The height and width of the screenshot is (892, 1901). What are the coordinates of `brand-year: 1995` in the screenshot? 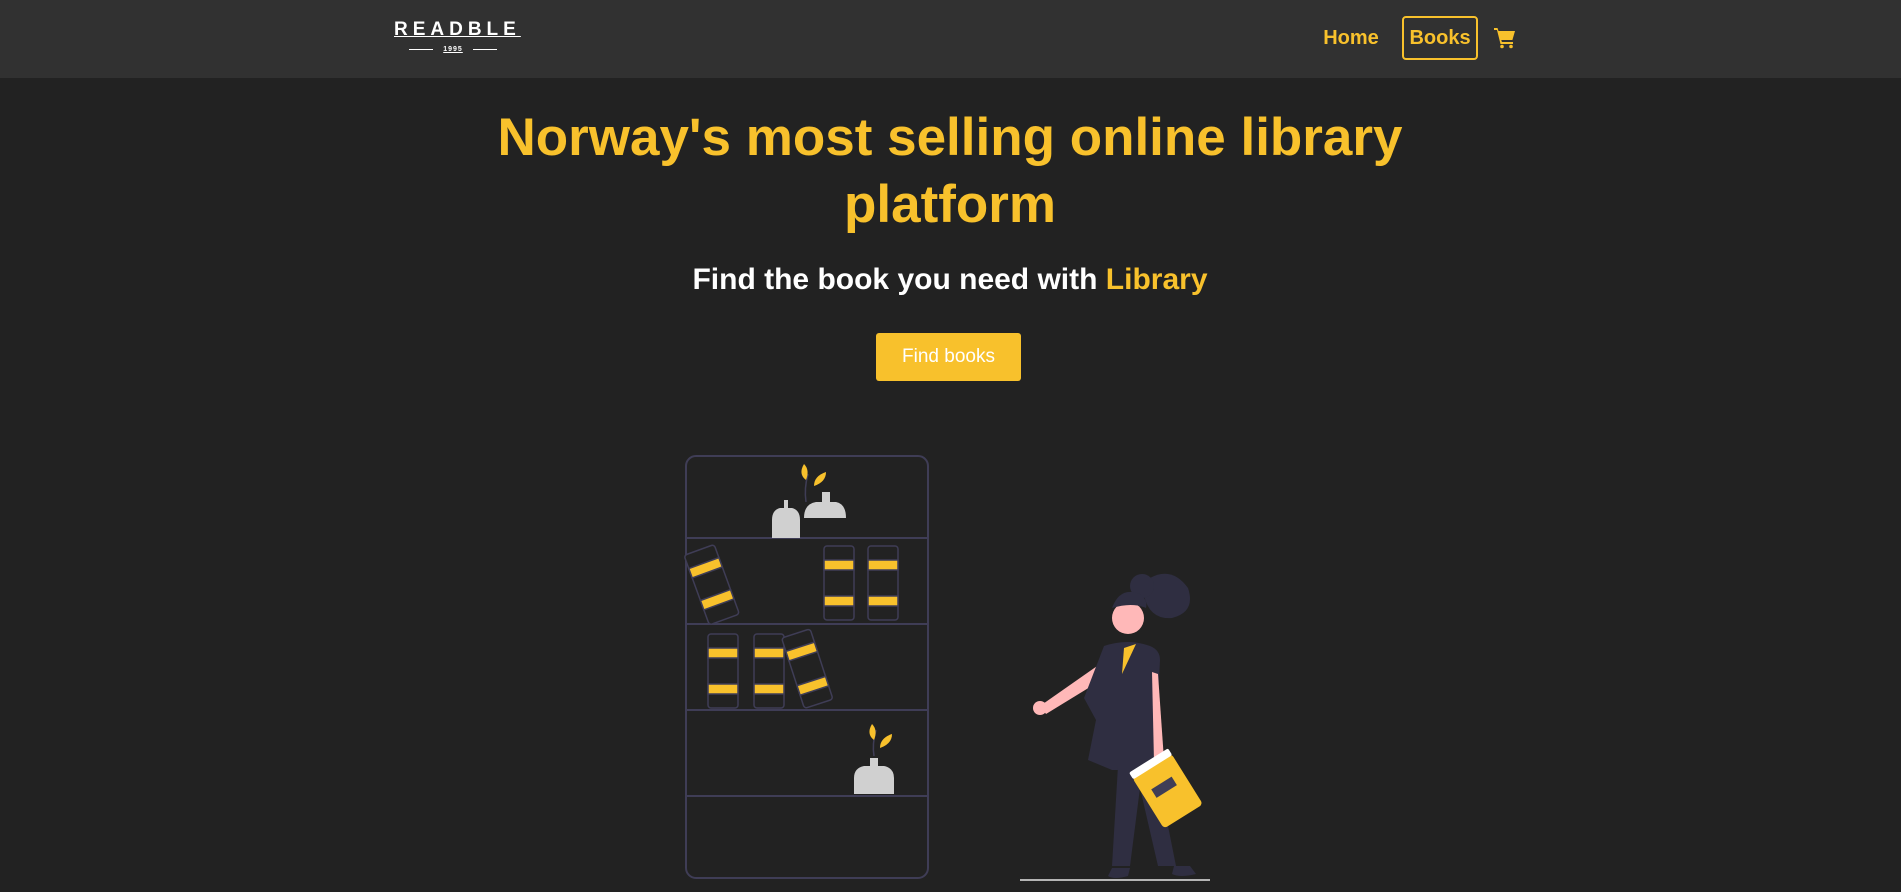 It's located at (453, 49).